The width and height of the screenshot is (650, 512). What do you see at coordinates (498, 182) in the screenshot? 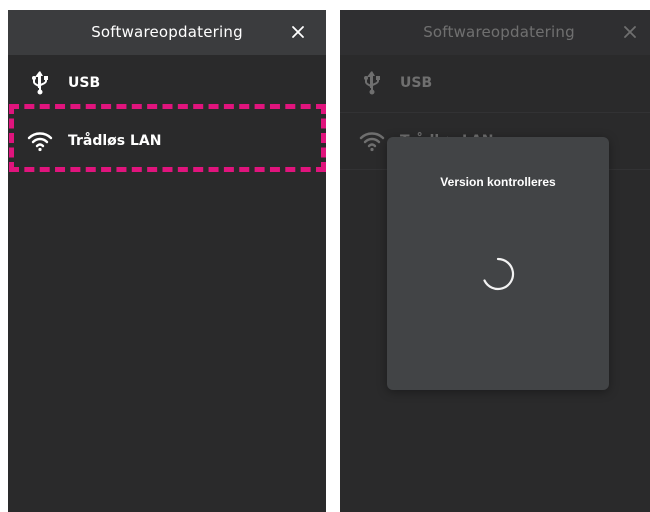
I see `dialog-title: Version kontrolleres` at bounding box center [498, 182].